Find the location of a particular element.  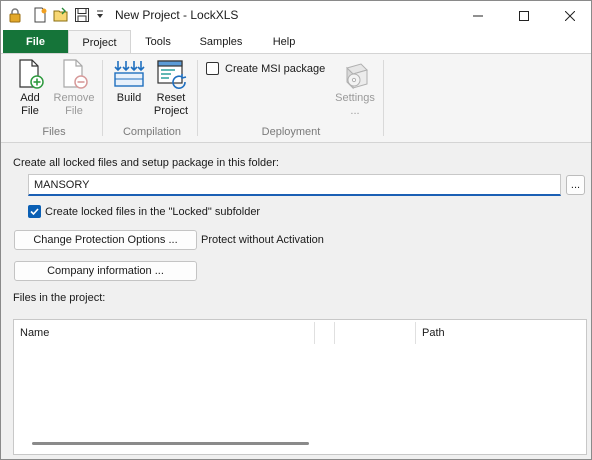

reset-project-label-line2: Project is located at coordinates (171, 111).